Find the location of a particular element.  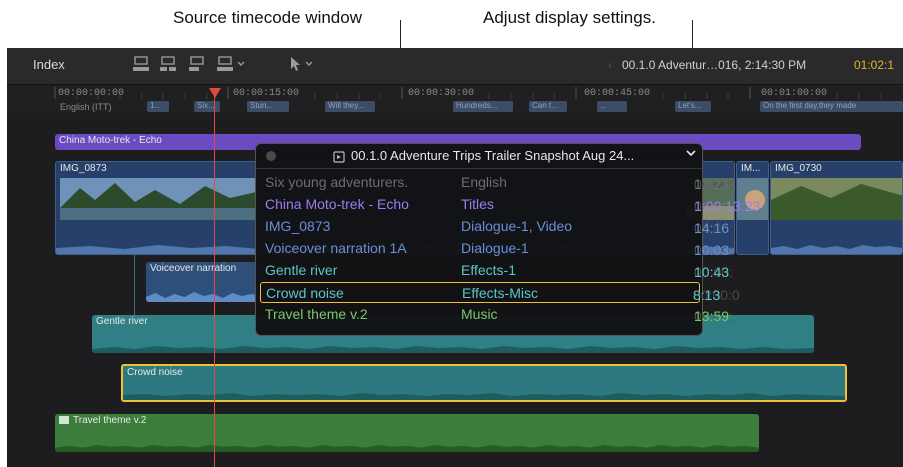

clip-overwrite-icon is located at coordinates (232, 66).